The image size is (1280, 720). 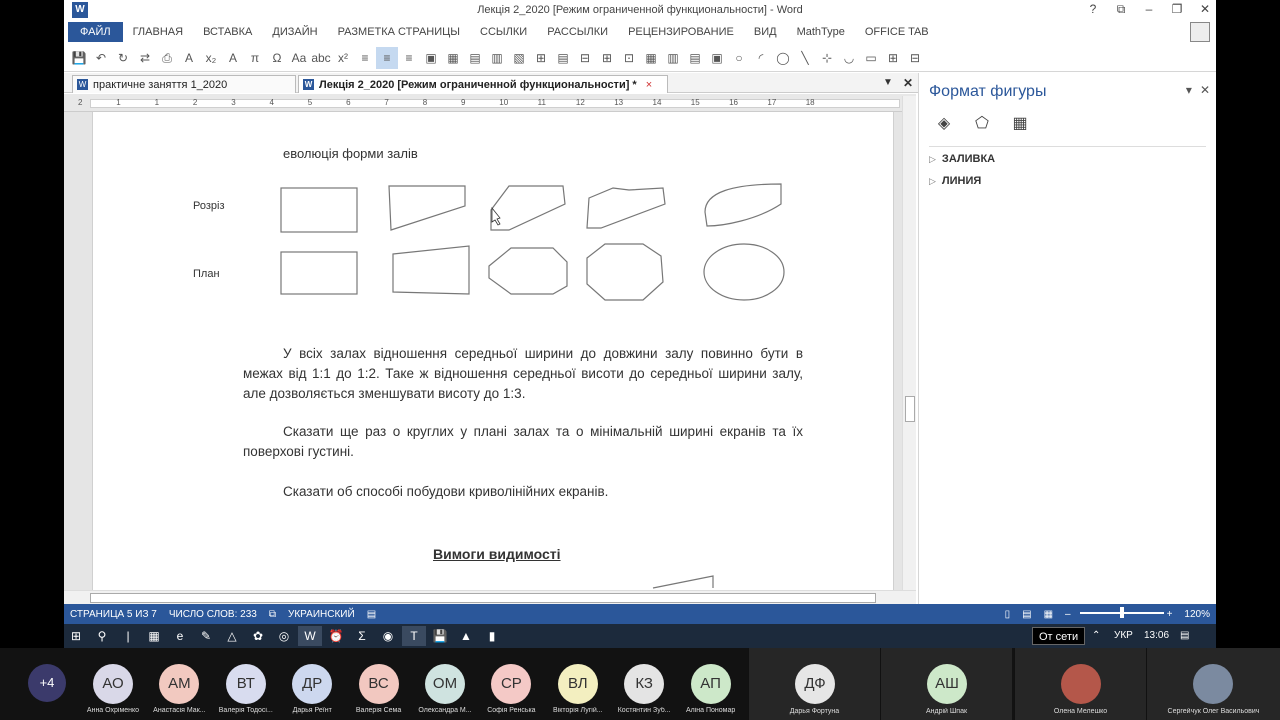 What do you see at coordinates (711, 686) in the screenshot?
I see `participant: АП Аліна Пономар` at bounding box center [711, 686].